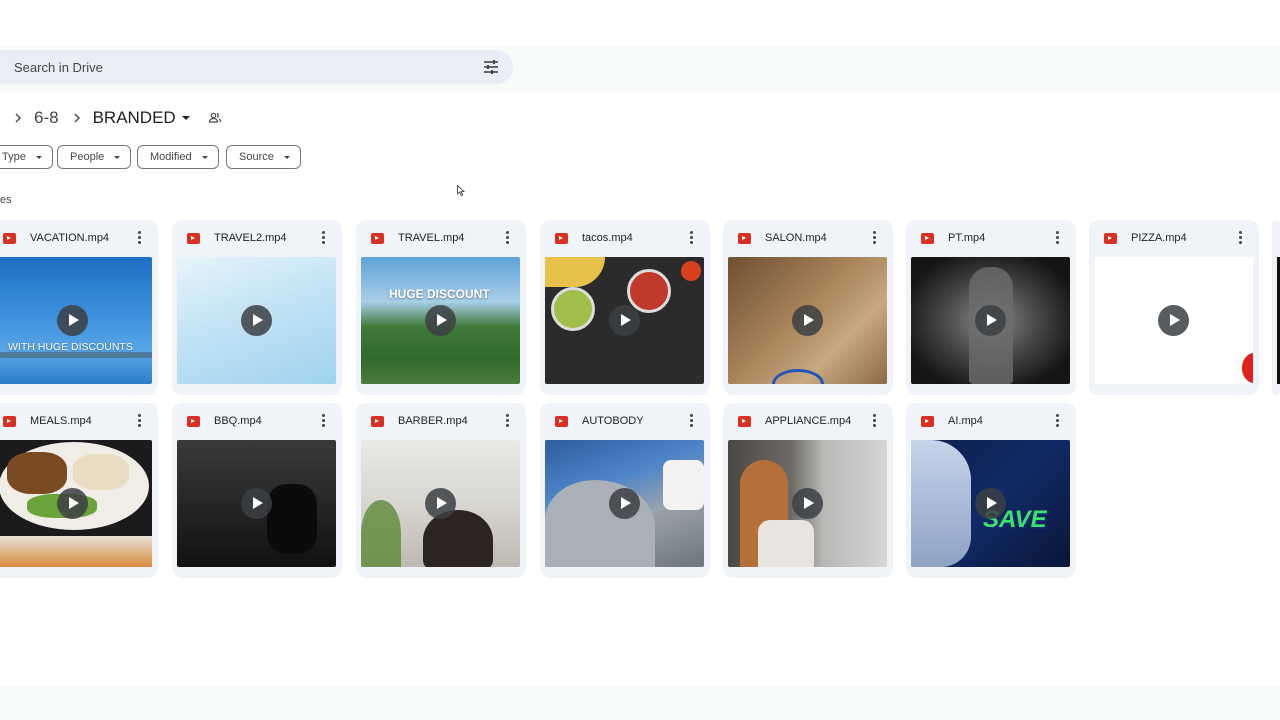 The height and width of the screenshot is (720, 1280). I want to click on search-options-icon, so click(491, 67).